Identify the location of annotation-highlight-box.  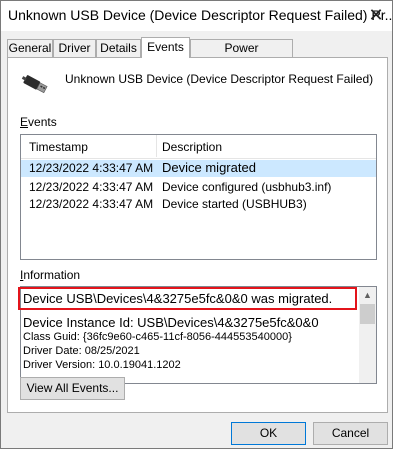
(187, 298).